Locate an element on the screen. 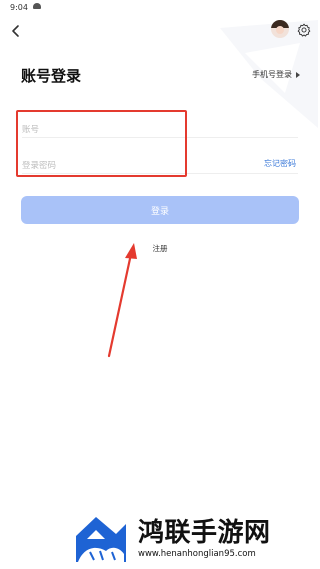 This screenshot has height=569, width=320. annotation-highlight-box is located at coordinates (101, 143).